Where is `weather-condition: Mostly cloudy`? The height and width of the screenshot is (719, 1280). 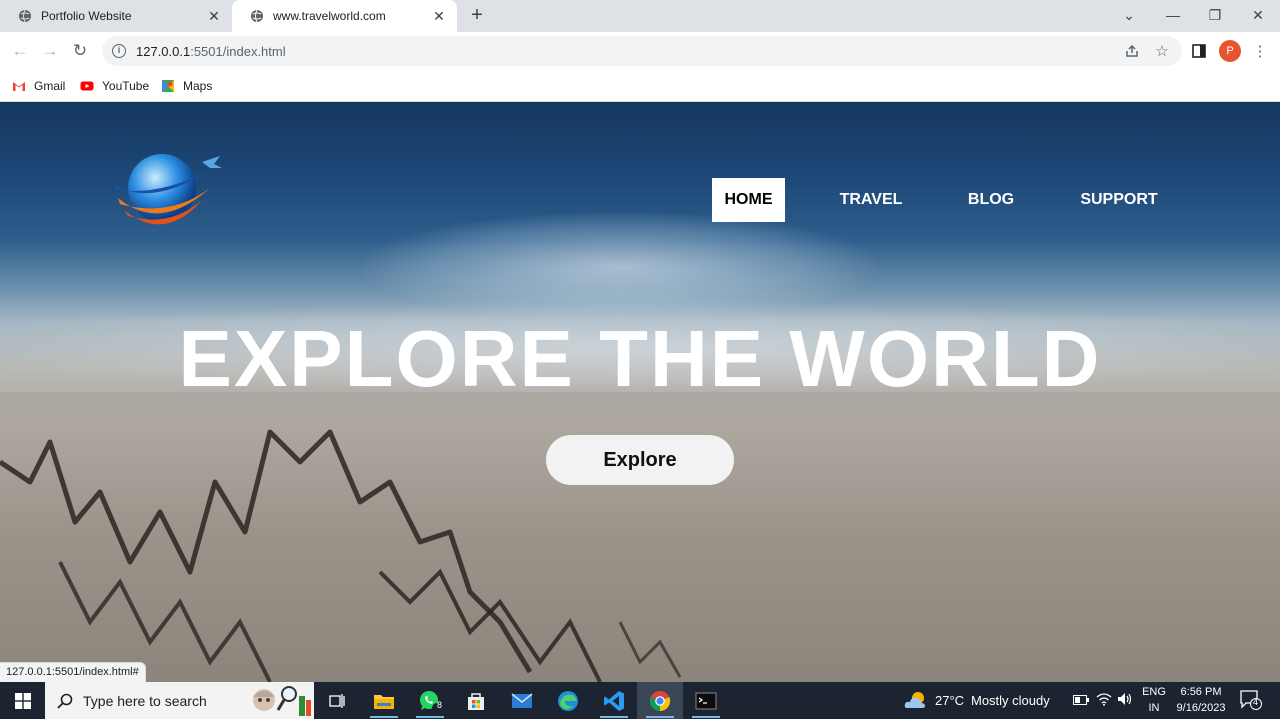 weather-condition: Mostly cloudy is located at coordinates (1010, 700).